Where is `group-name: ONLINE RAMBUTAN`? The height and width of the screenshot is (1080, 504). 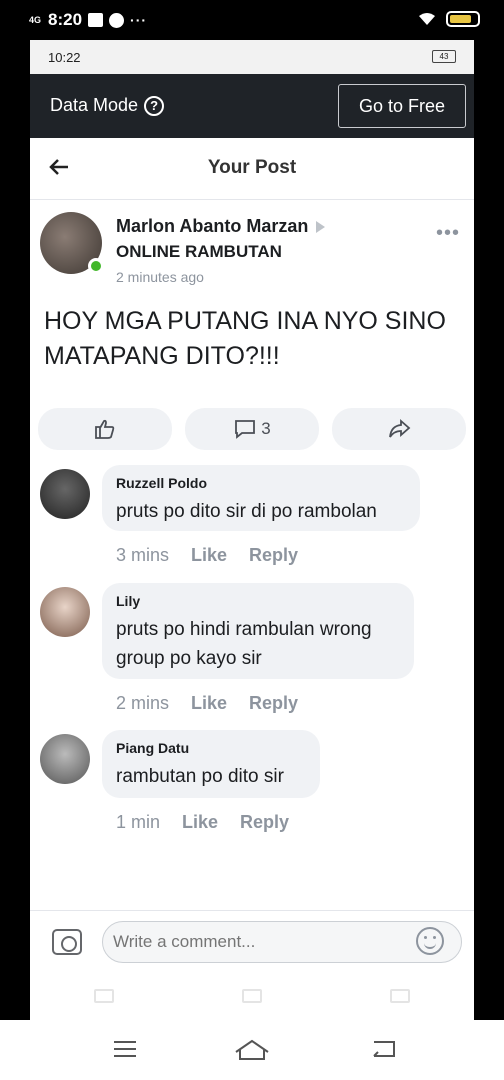
group-name: ONLINE RAMBUTAN is located at coordinates (199, 252).